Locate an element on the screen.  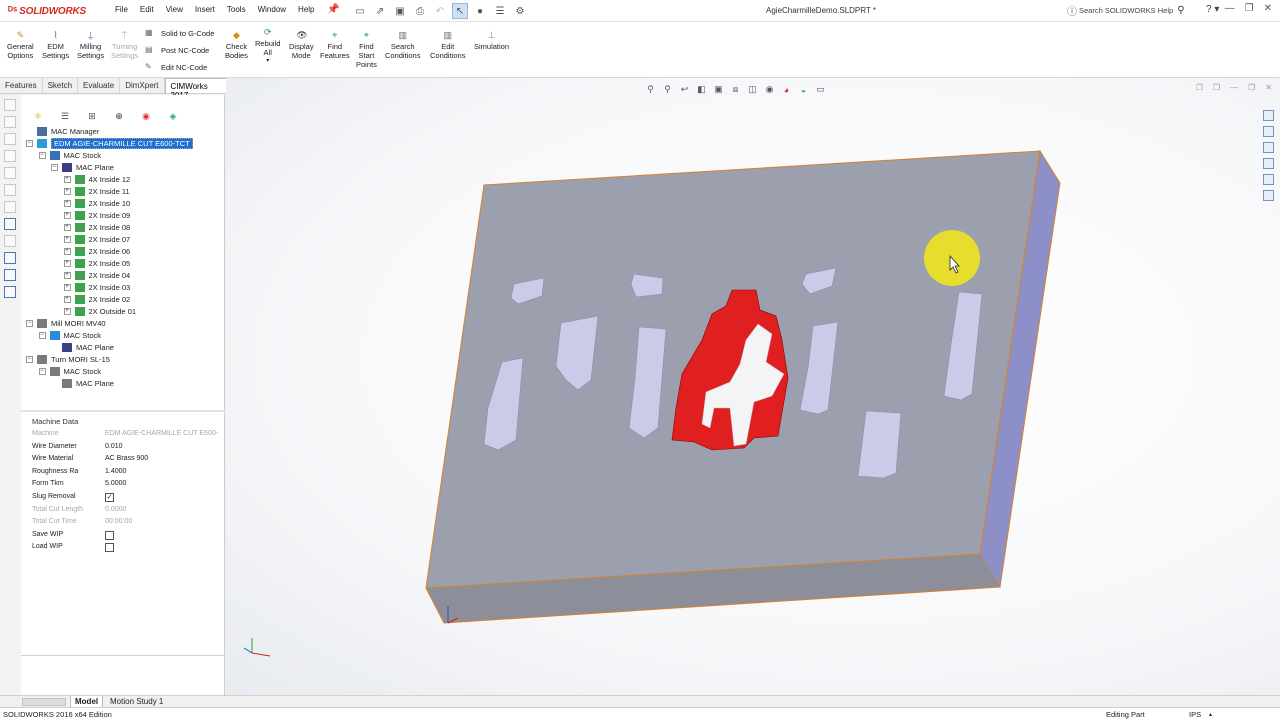
property-value: 5.0000 is located at coordinates (115, 483).